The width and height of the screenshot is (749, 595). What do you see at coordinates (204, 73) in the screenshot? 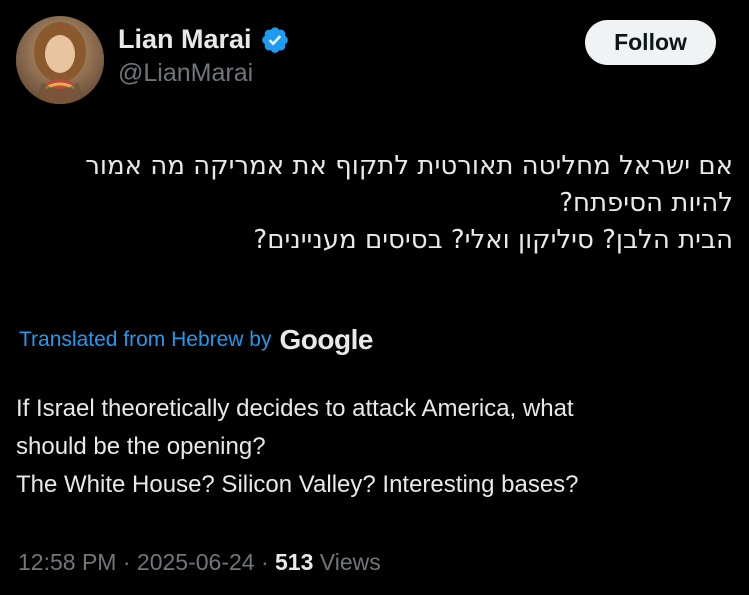
I see `user-handle: @LianMarai` at bounding box center [204, 73].